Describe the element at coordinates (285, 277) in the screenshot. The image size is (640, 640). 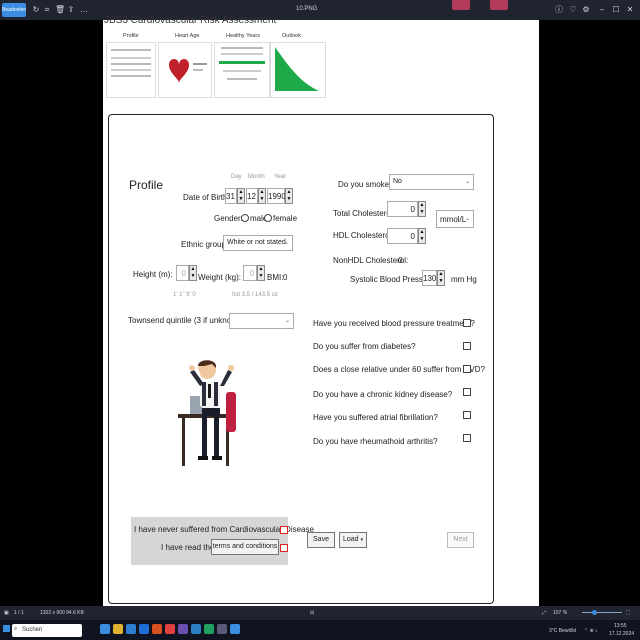
I see `bmi-value: 0` at that location.